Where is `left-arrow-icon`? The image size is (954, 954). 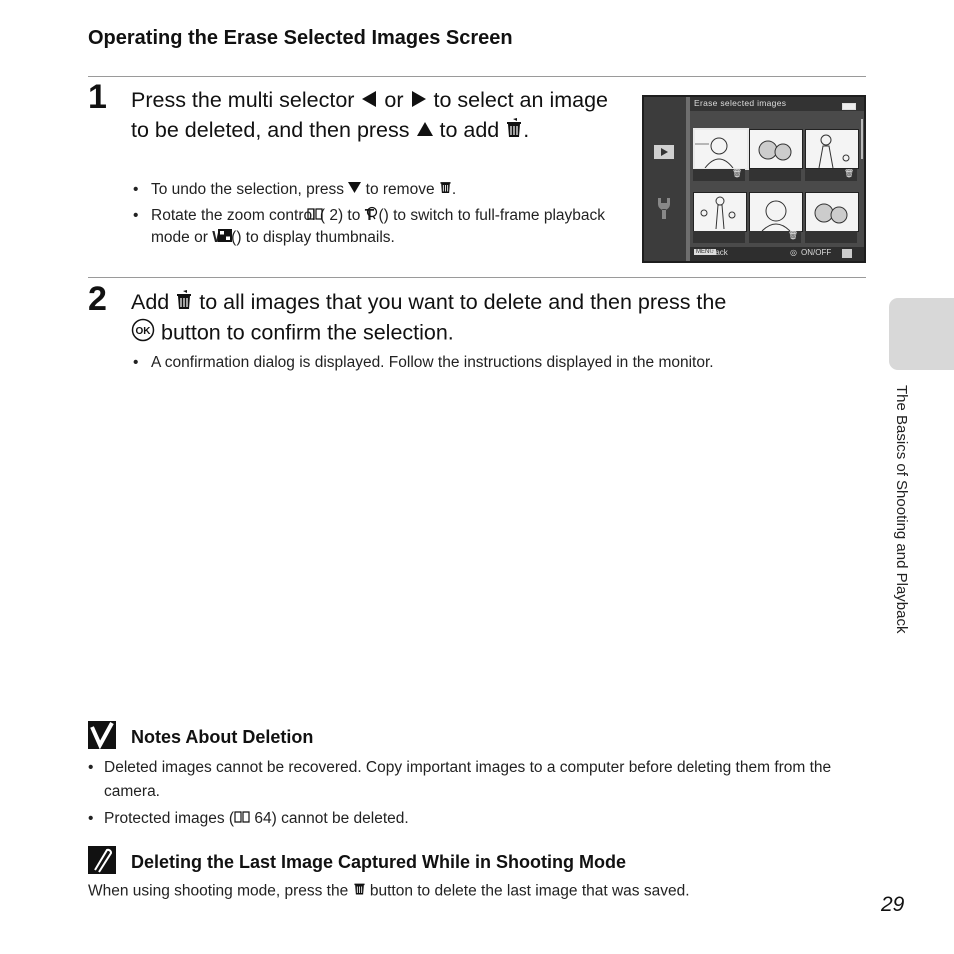
left-arrow-icon is located at coordinates (369, 101).